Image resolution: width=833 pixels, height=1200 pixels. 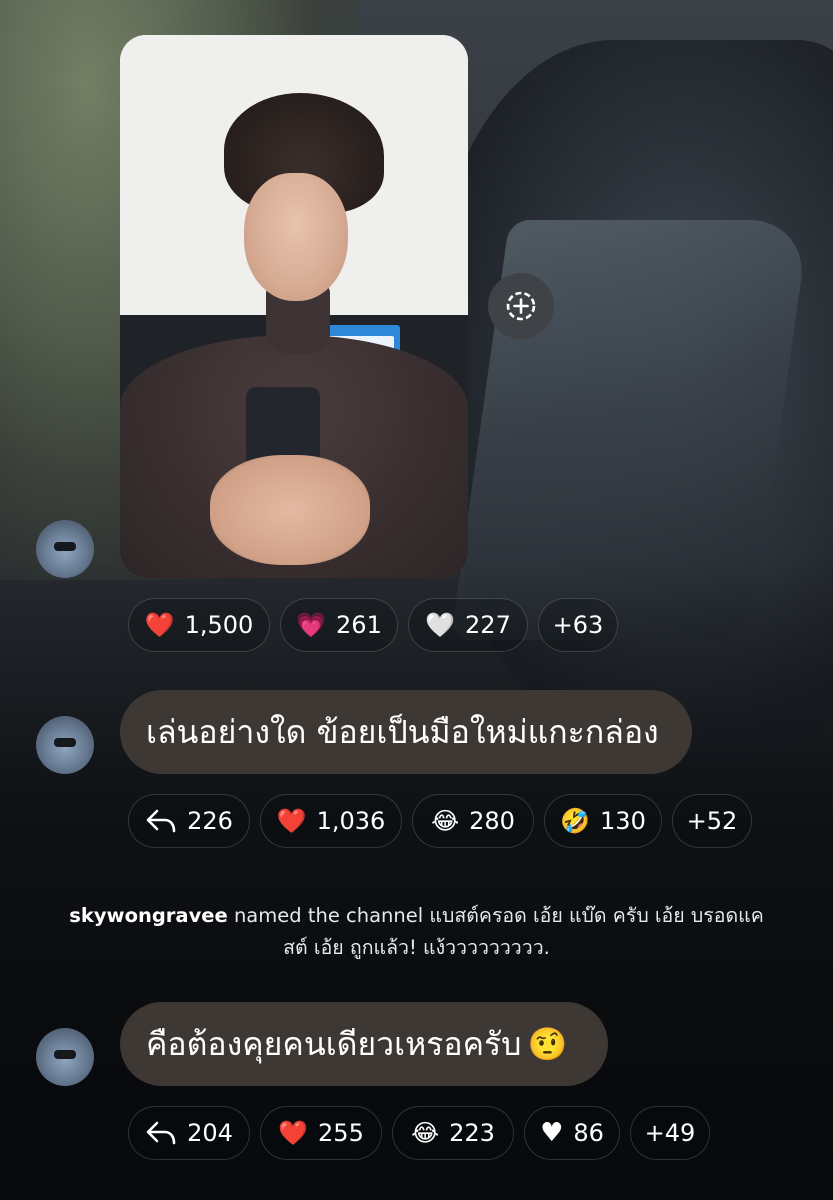 I want to click on more-reactions-count: +49, so click(x=670, y=1133).